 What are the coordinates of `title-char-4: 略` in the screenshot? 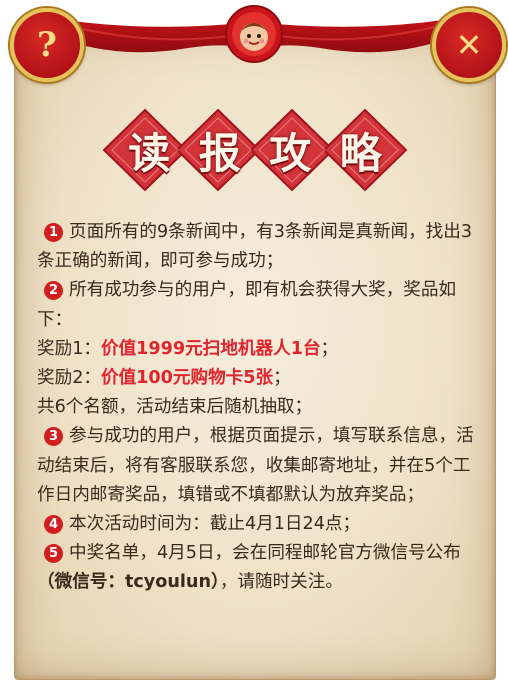 It's located at (360, 153).